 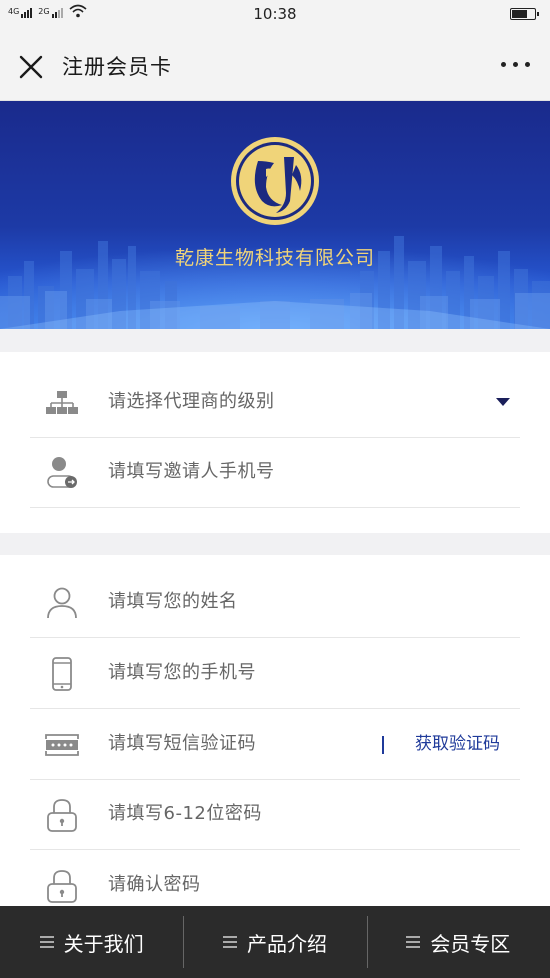 What do you see at coordinates (275, 674) in the screenshot?
I see `phone-field: 请填写您的手机号` at bounding box center [275, 674].